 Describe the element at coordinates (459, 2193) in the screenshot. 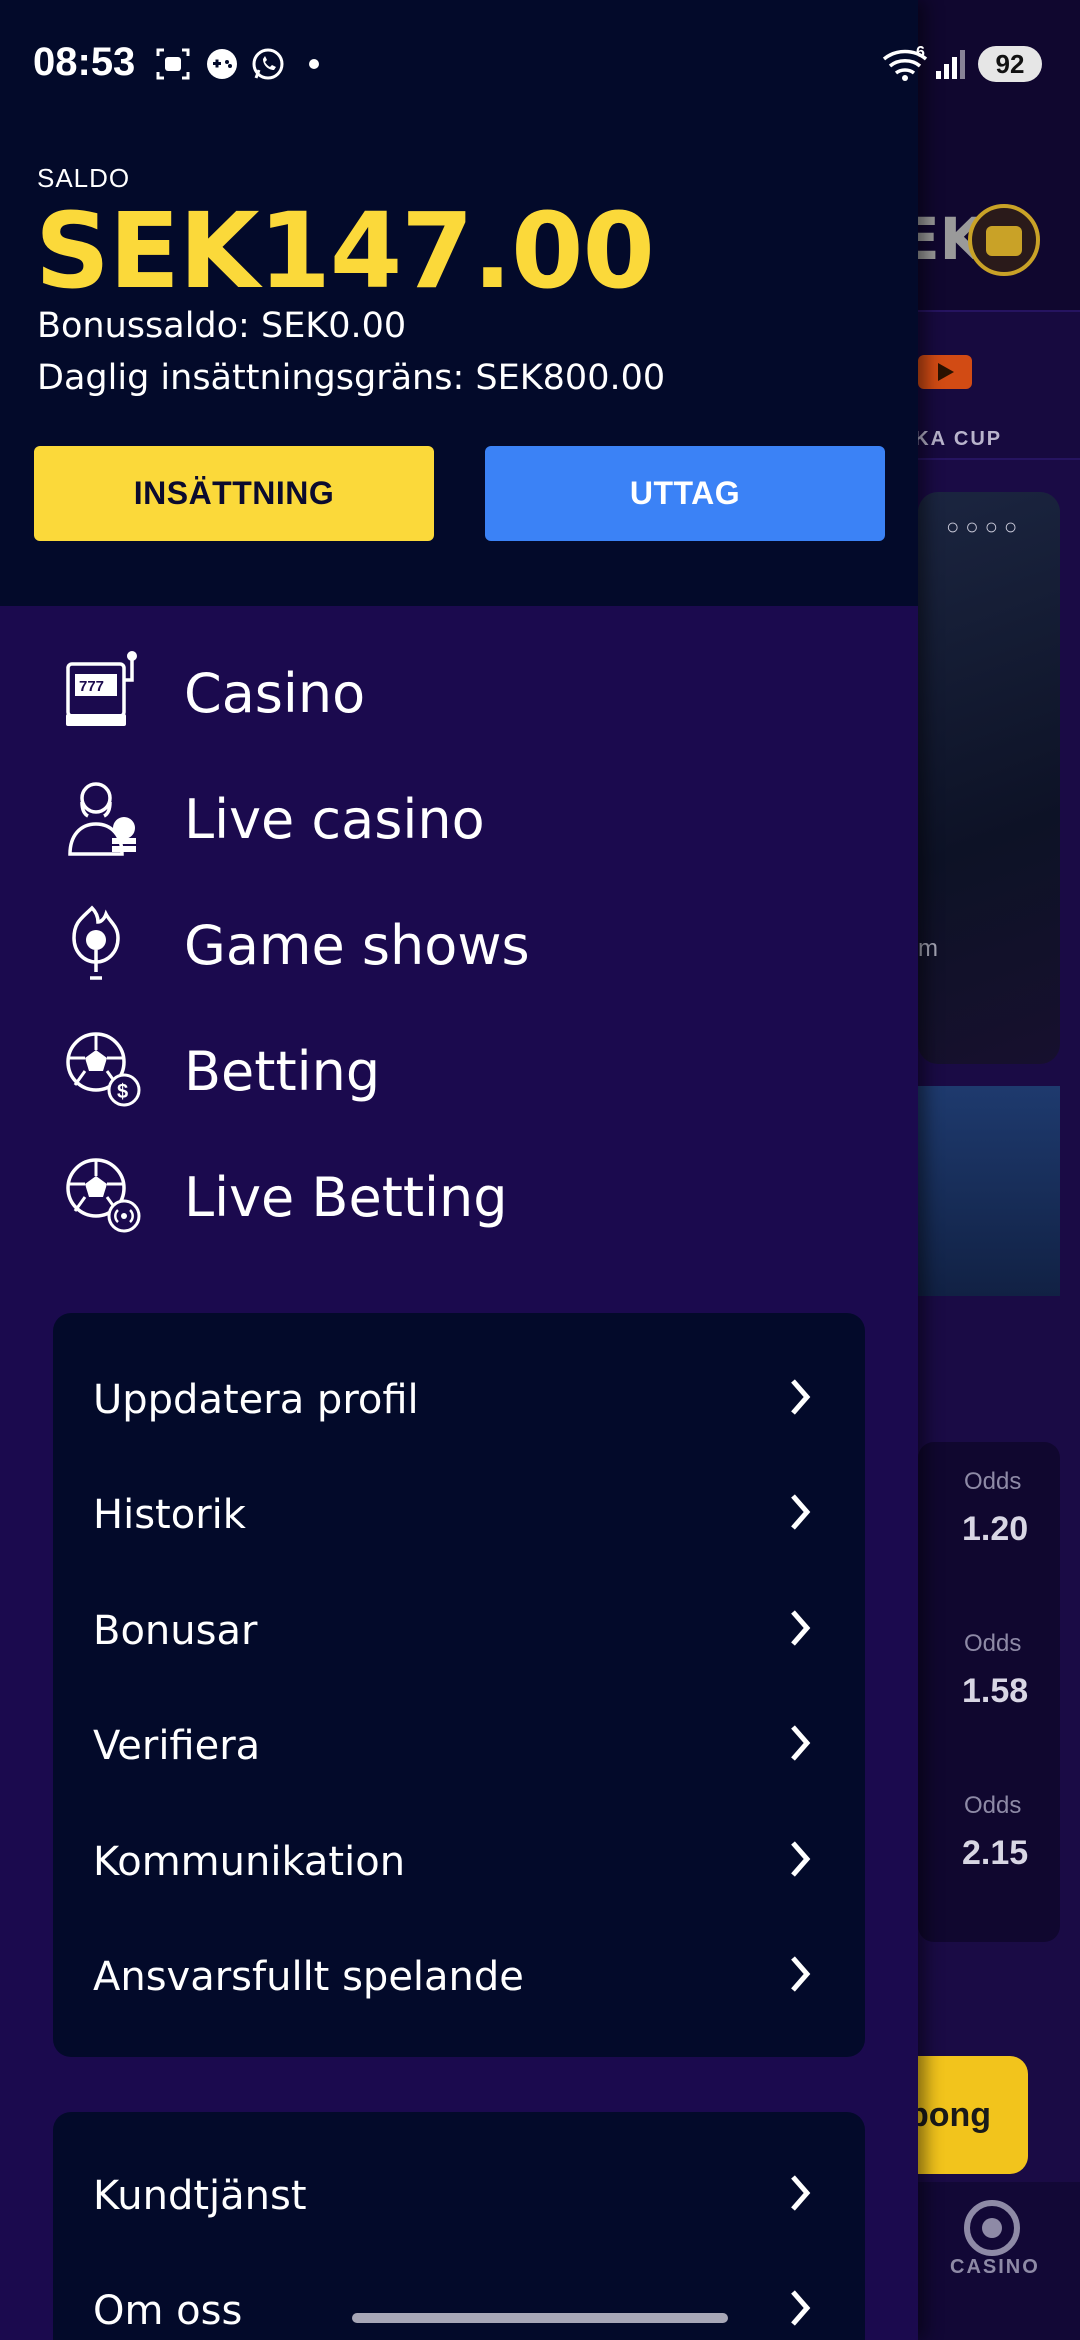

I see `menu-item-customer-service: Kundtjänst` at that location.